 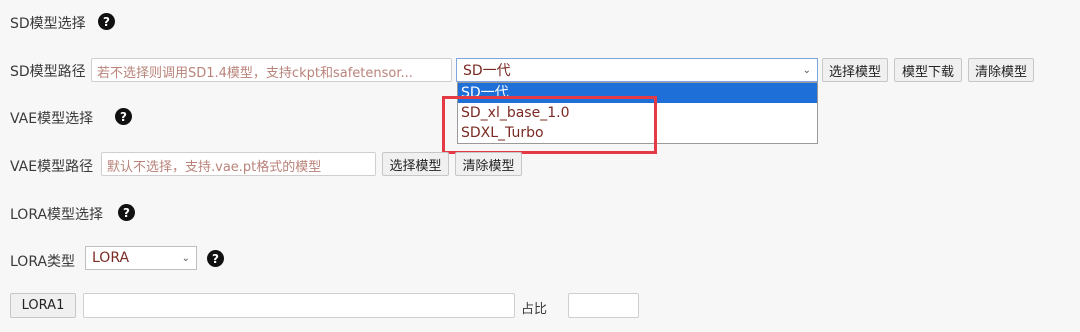 I want to click on lora1-ratio-label: 占比, so click(x=534, y=309).